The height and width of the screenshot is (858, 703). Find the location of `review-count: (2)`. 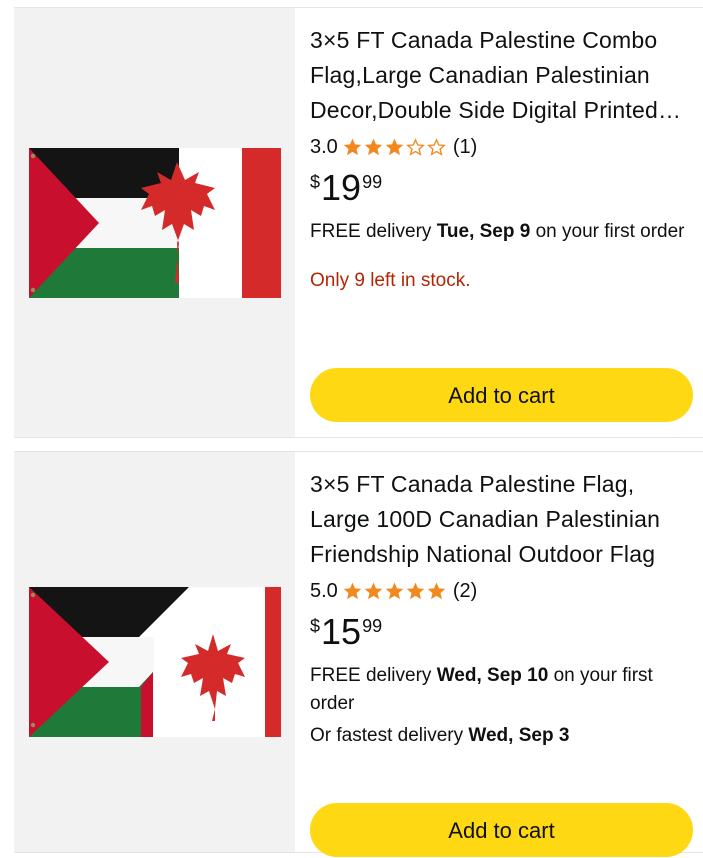

review-count: (2) is located at coordinates (465, 591).